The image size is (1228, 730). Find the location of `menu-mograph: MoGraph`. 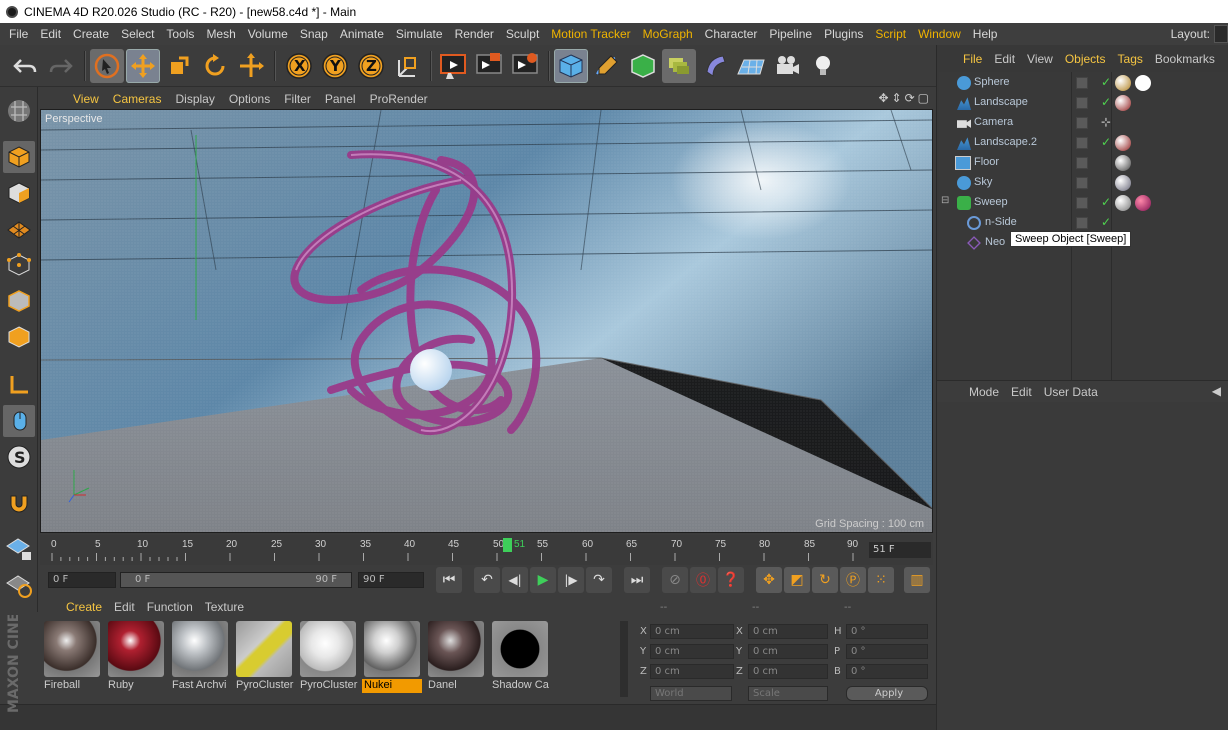

menu-mograph: MoGraph is located at coordinates (668, 34).